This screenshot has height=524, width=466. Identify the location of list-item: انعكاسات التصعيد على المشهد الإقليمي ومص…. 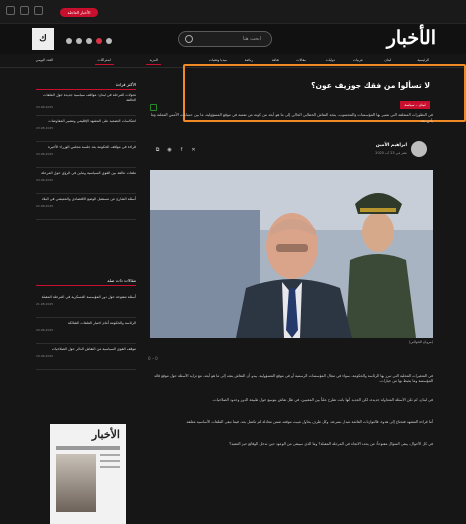
(86, 129).